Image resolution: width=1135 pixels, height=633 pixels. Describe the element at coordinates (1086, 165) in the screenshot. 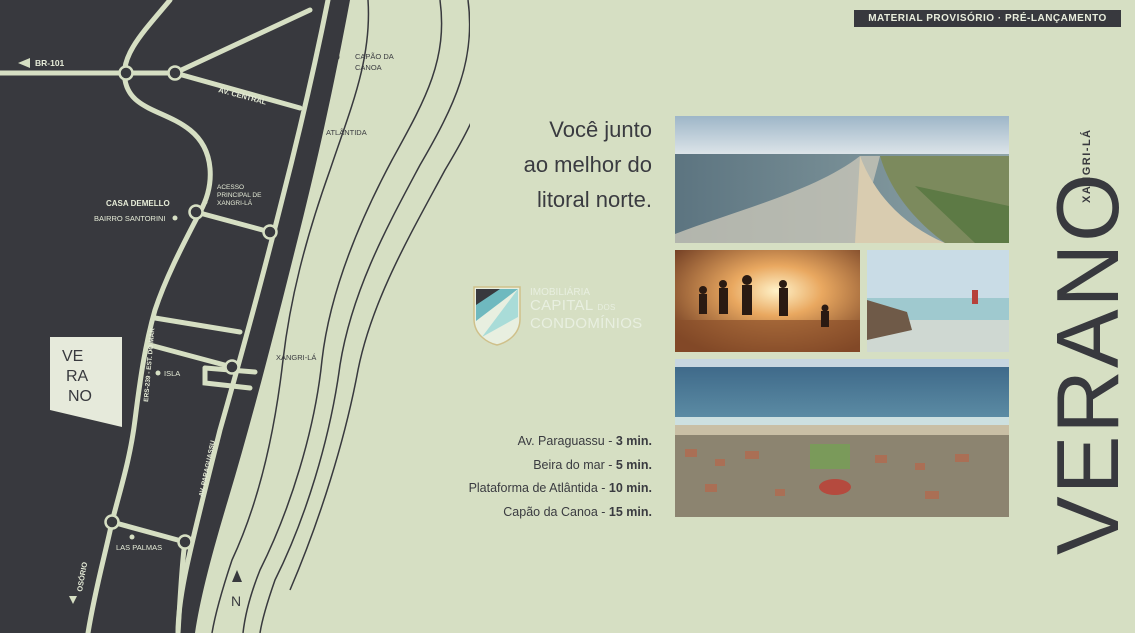

I see `brand-sub: XANGRI-LÁ` at that location.